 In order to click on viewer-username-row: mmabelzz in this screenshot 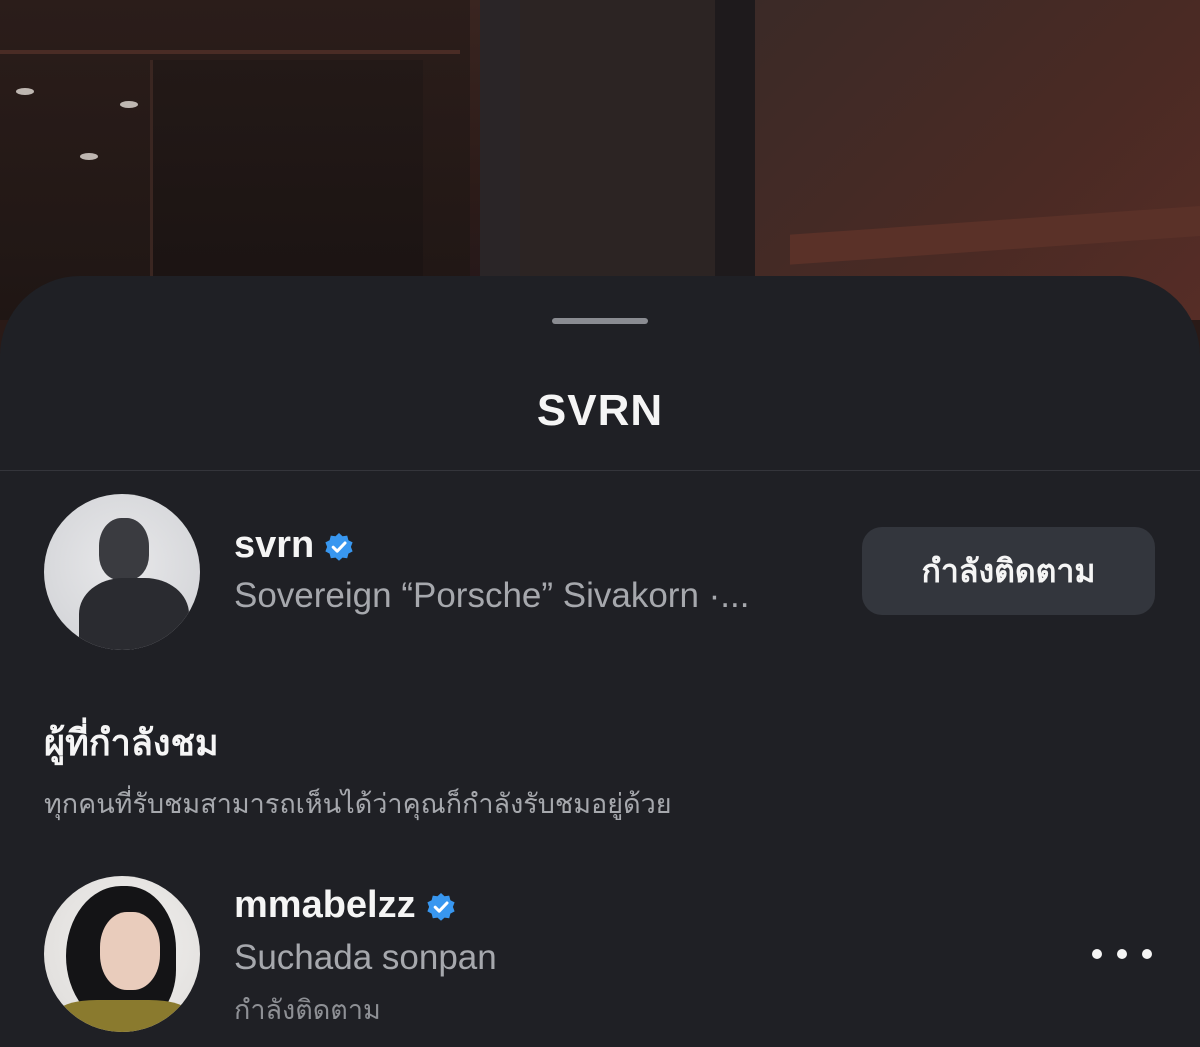, I will do `click(345, 905)`.